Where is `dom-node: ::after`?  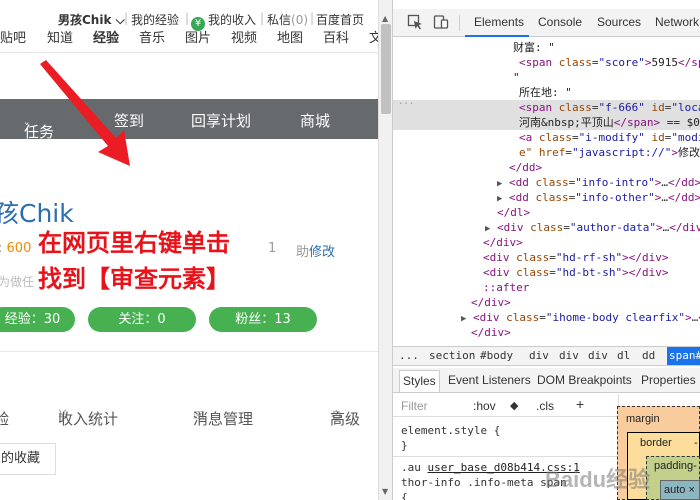
dom-node: ::after is located at coordinates (506, 287).